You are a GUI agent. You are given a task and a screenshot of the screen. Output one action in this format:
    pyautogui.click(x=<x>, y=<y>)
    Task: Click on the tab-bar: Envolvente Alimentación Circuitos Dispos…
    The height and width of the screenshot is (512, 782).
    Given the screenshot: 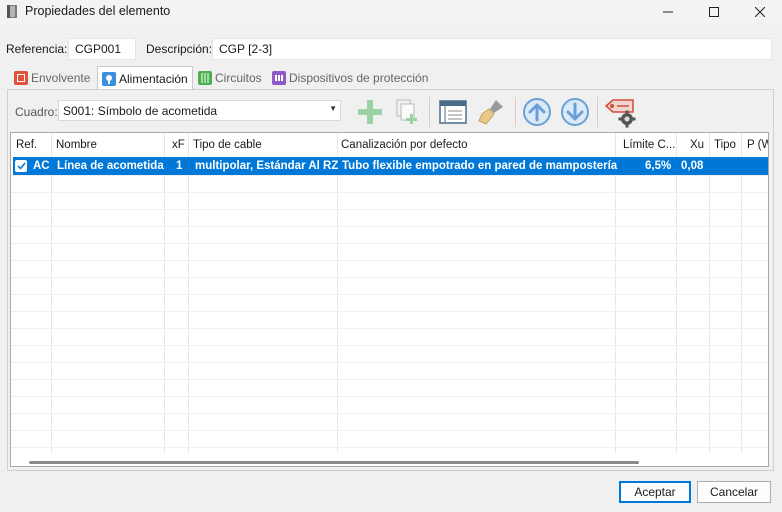 What is the action you would take?
    pyautogui.click(x=388, y=78)
    